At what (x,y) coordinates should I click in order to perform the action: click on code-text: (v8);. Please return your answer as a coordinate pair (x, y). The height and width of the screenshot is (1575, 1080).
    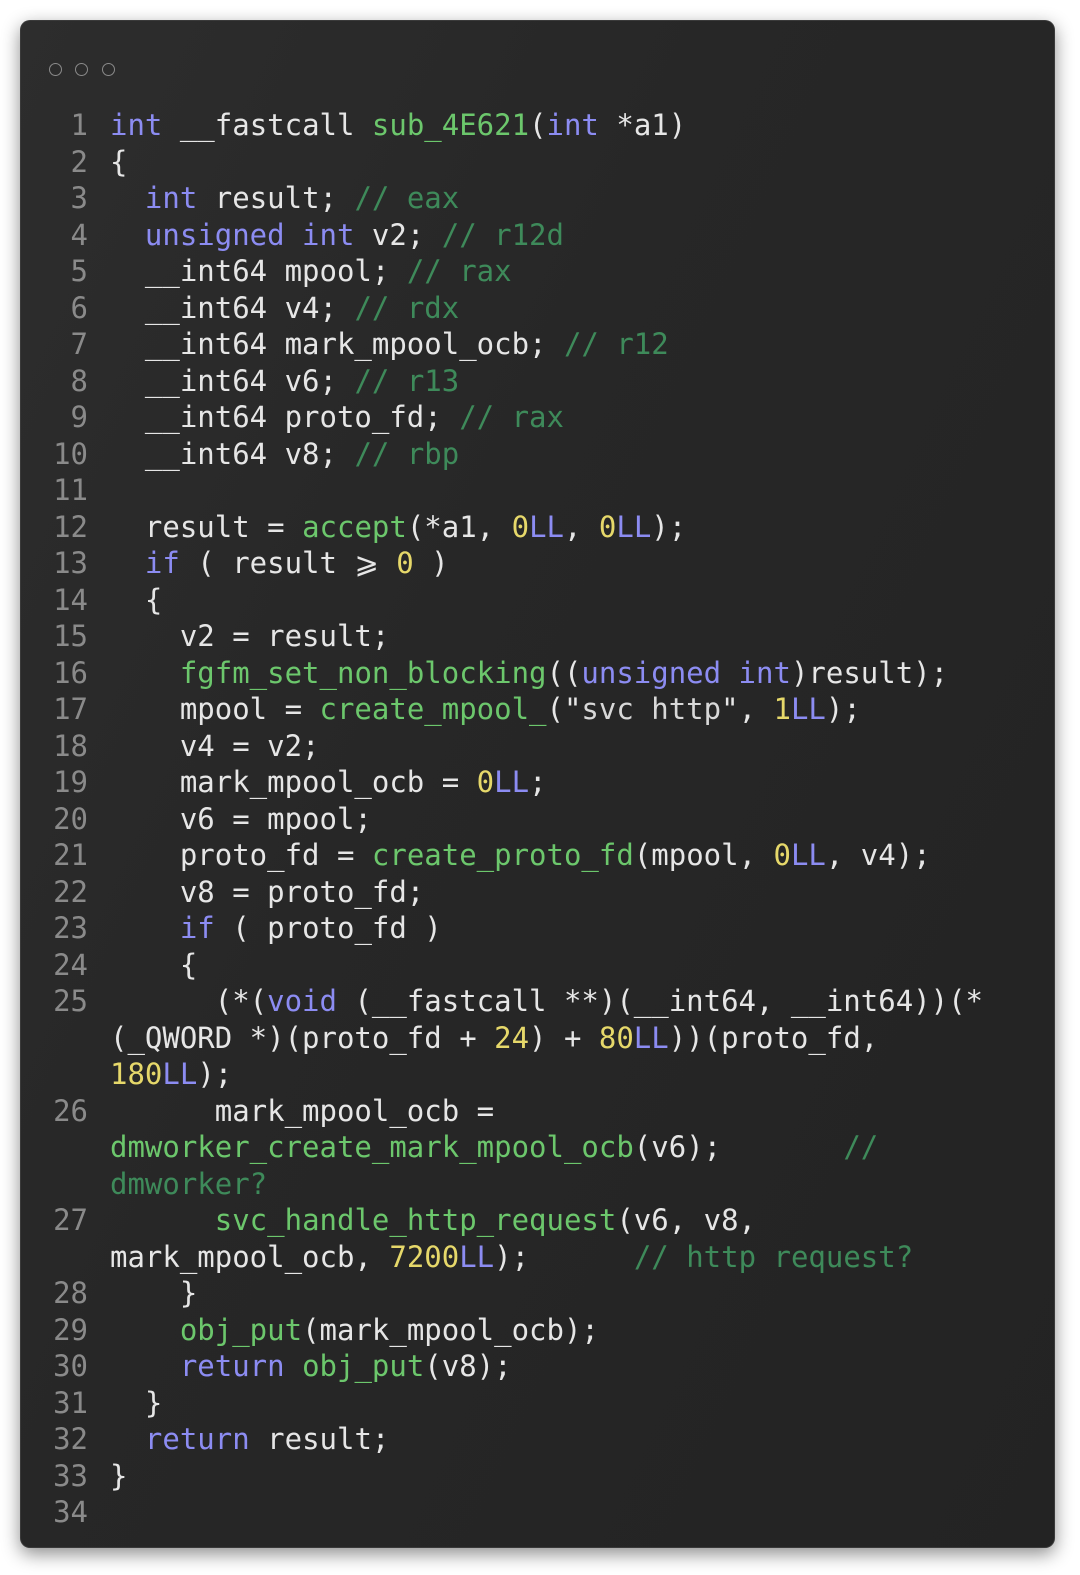
    Looking at the image, I should click on (468, 1366).